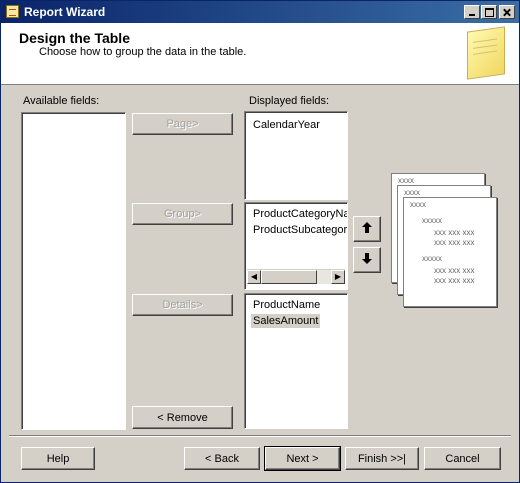 The image size is (520, 483). I want to click on group-button: Group>, so click(182, 214).